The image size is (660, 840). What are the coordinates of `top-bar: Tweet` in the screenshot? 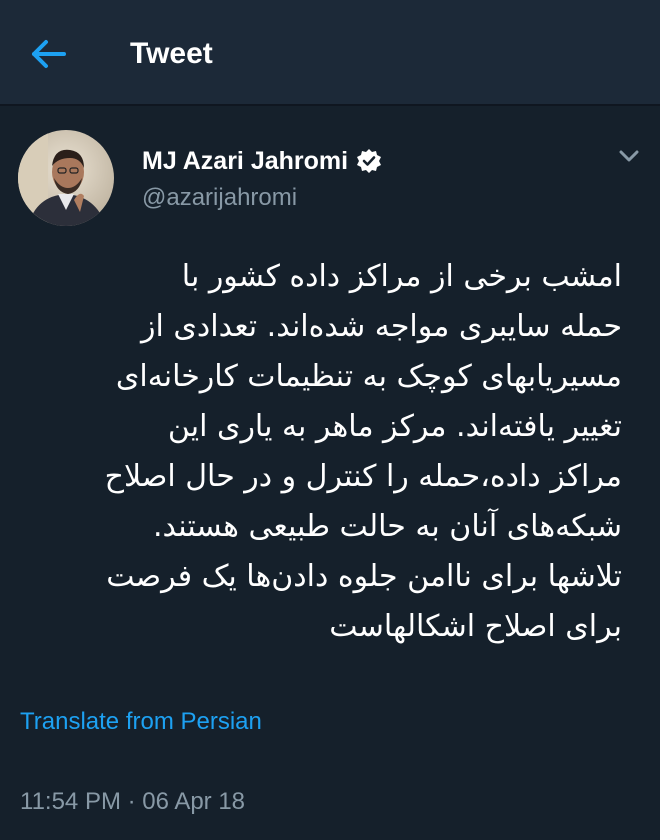 It's located at (330, 53).